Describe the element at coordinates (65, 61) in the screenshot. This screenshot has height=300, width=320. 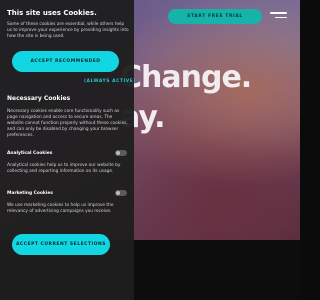
I see `accept-recommended-button: ACCEPT RECOMMENDED` at that location.